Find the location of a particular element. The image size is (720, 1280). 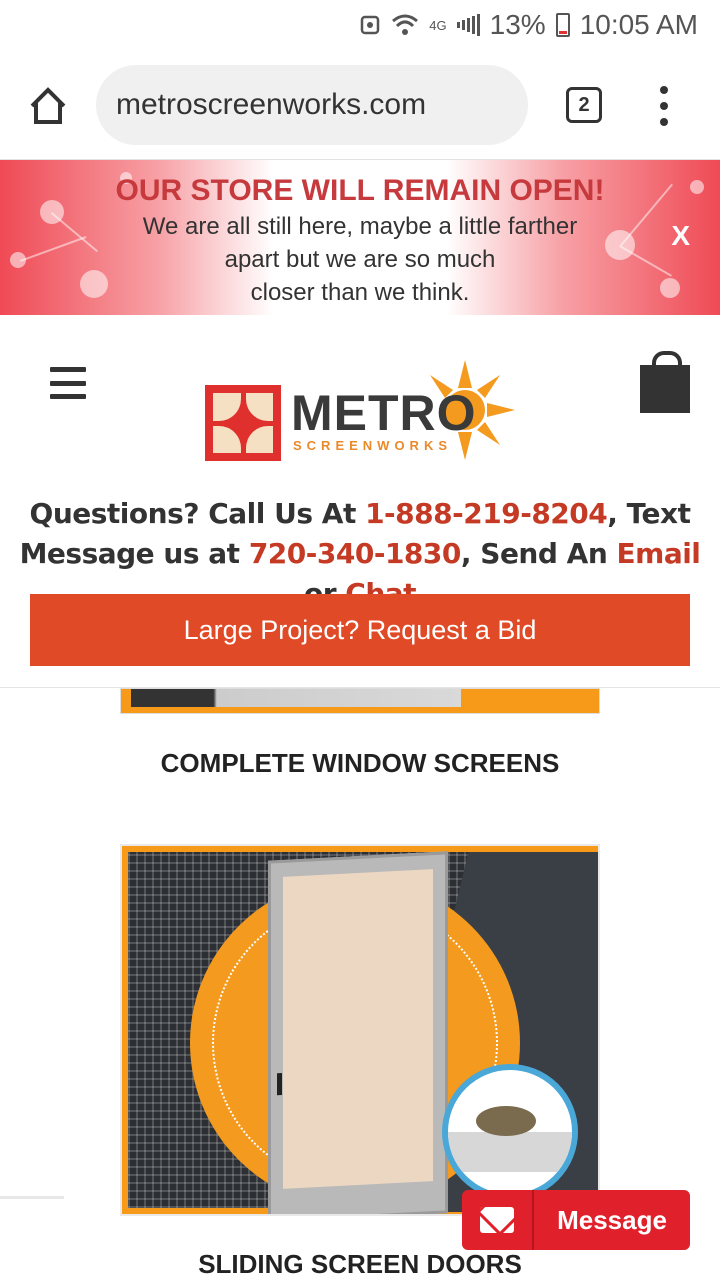

wifi-icon is located at coordinates (405, 25).